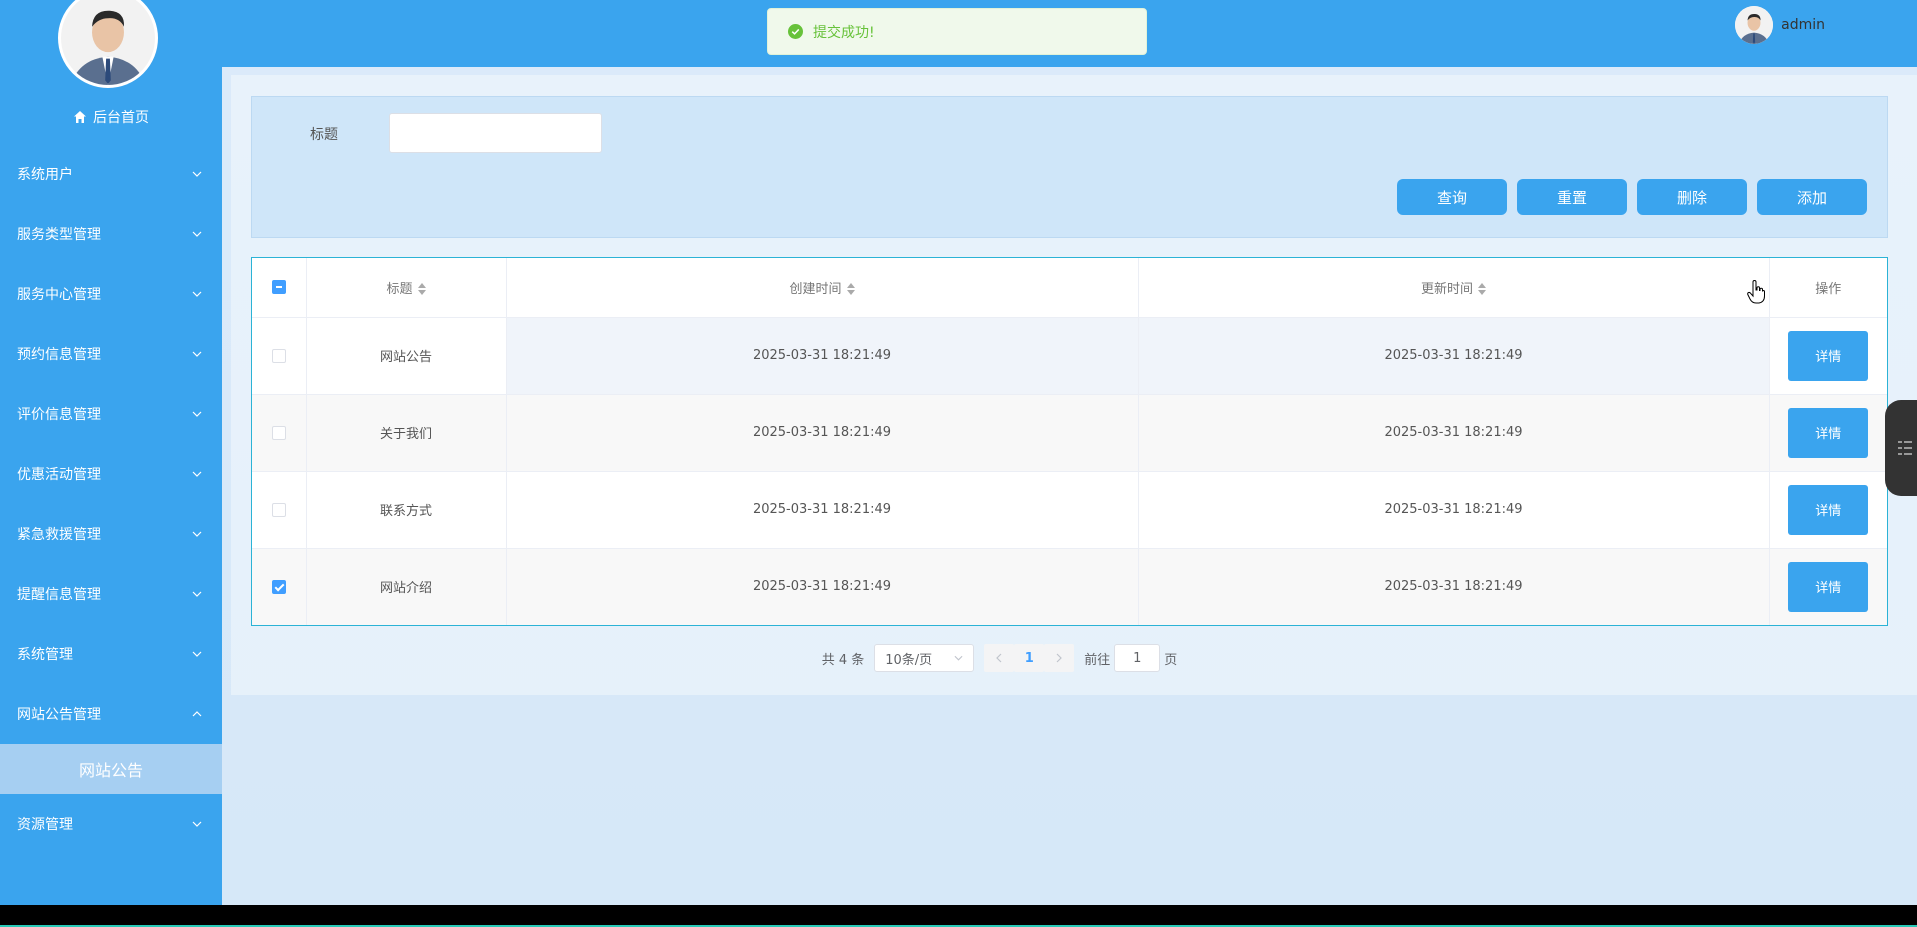 The image size is (1917, 927). What do you see at coordinates (406, 288) in the screenshot?
I see `column-header-title: 标题` at bounding box center [406, 288].